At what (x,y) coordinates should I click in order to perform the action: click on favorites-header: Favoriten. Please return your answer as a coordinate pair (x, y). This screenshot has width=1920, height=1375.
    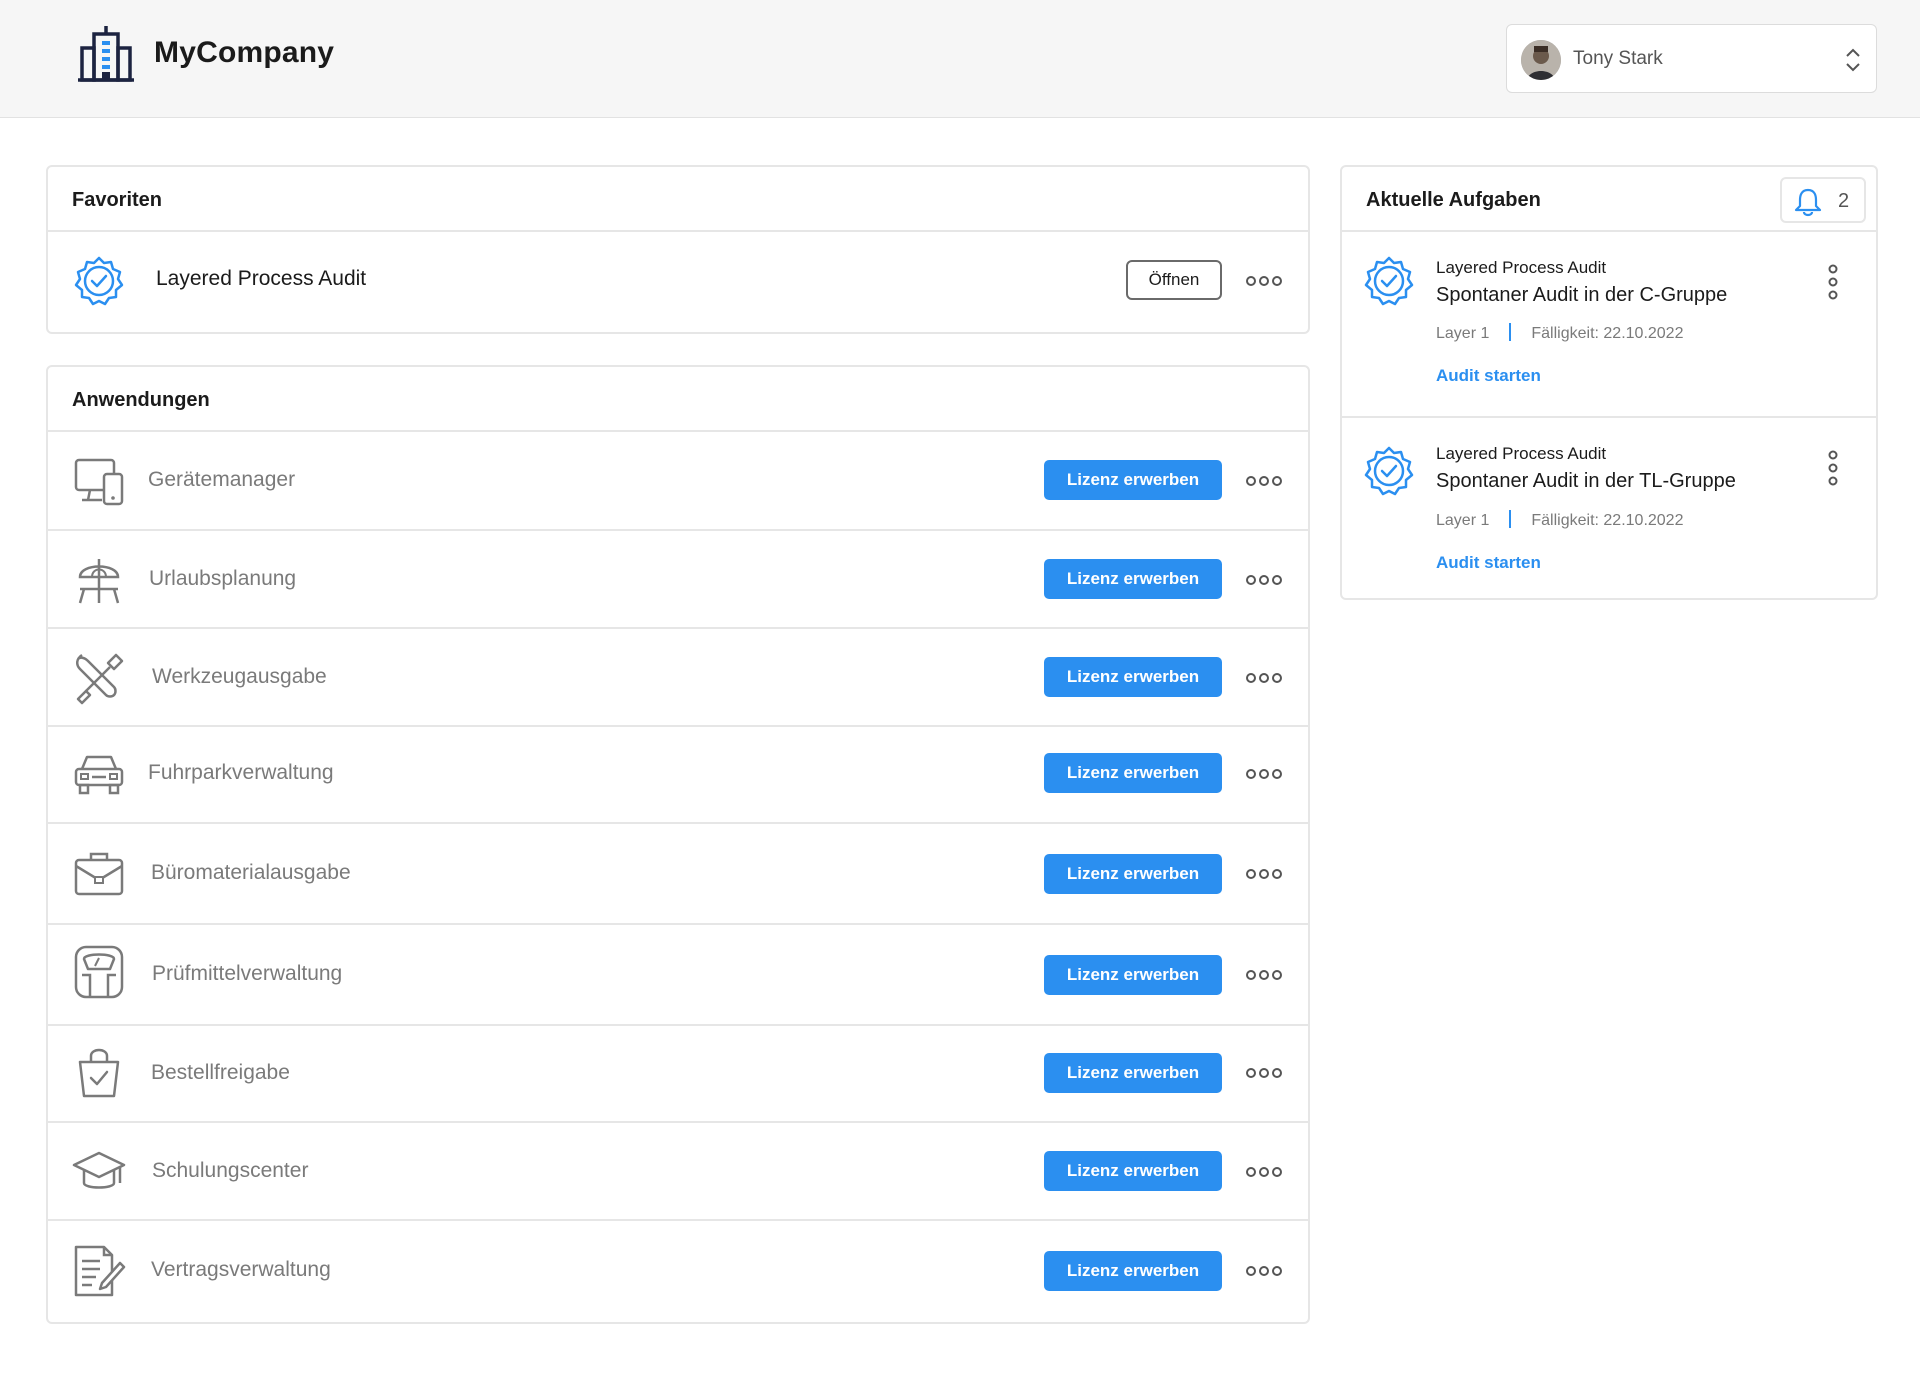
    Looking at the image, I should click on (678, 199).